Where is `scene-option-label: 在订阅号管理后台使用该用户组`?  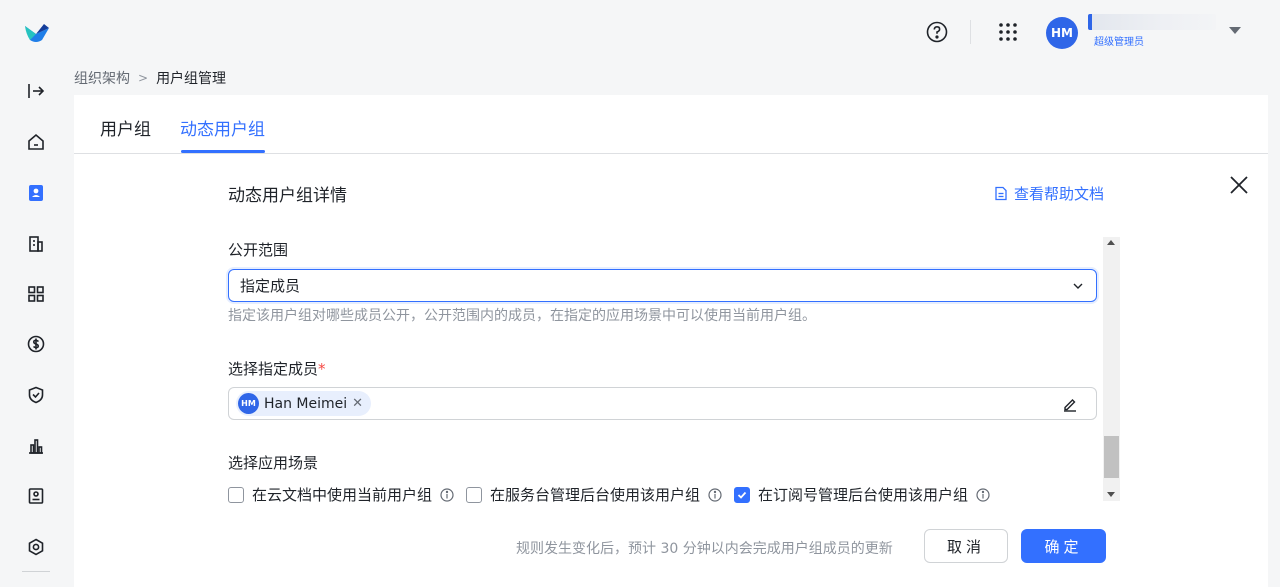
scene-option-label: 在订阅号管理后台使用该用户组 is located at coordinates (863, 495).